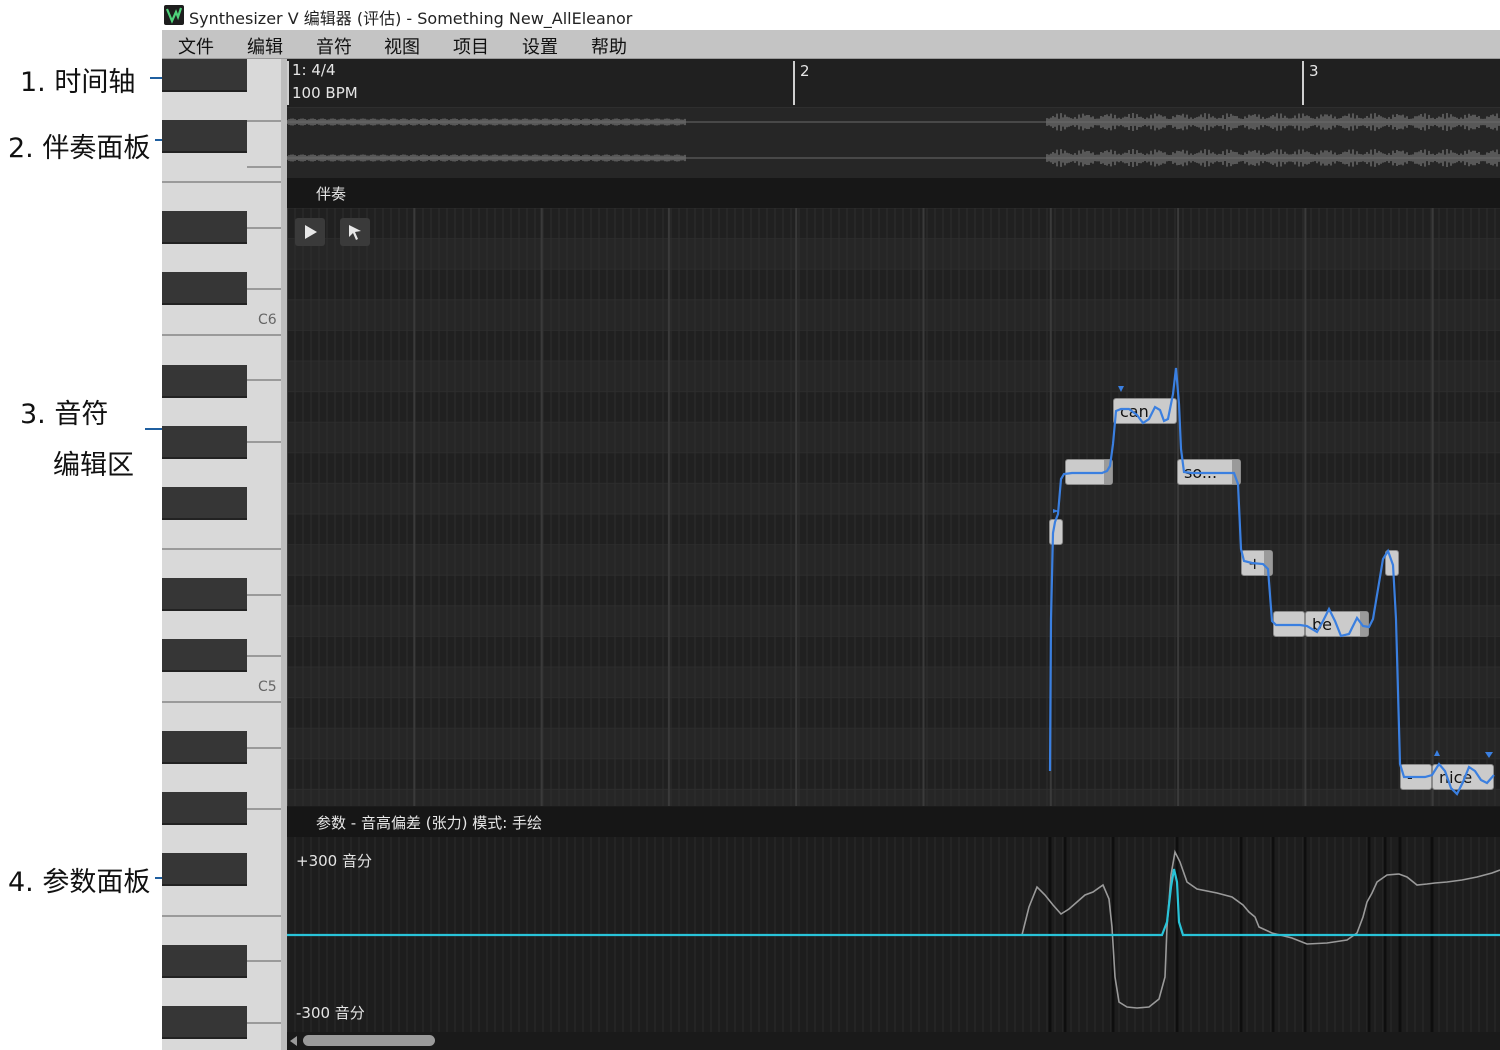 The width and height of the screenshot is (1500, 1050). What do you see at coordinates (331, 194) in the screenshot?
I see `accompaniment-title: 伴奏` at bounding box center [331, 194].